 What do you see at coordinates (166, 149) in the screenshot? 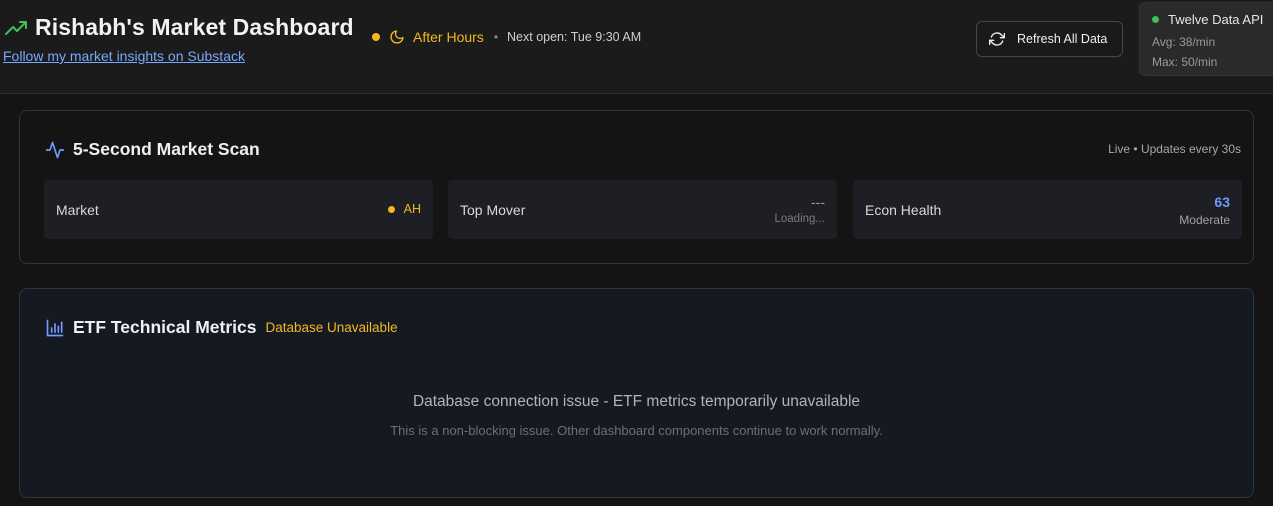
I see `market-scan-title: 5-Second Market Scan` at bounding box center [166, 149].